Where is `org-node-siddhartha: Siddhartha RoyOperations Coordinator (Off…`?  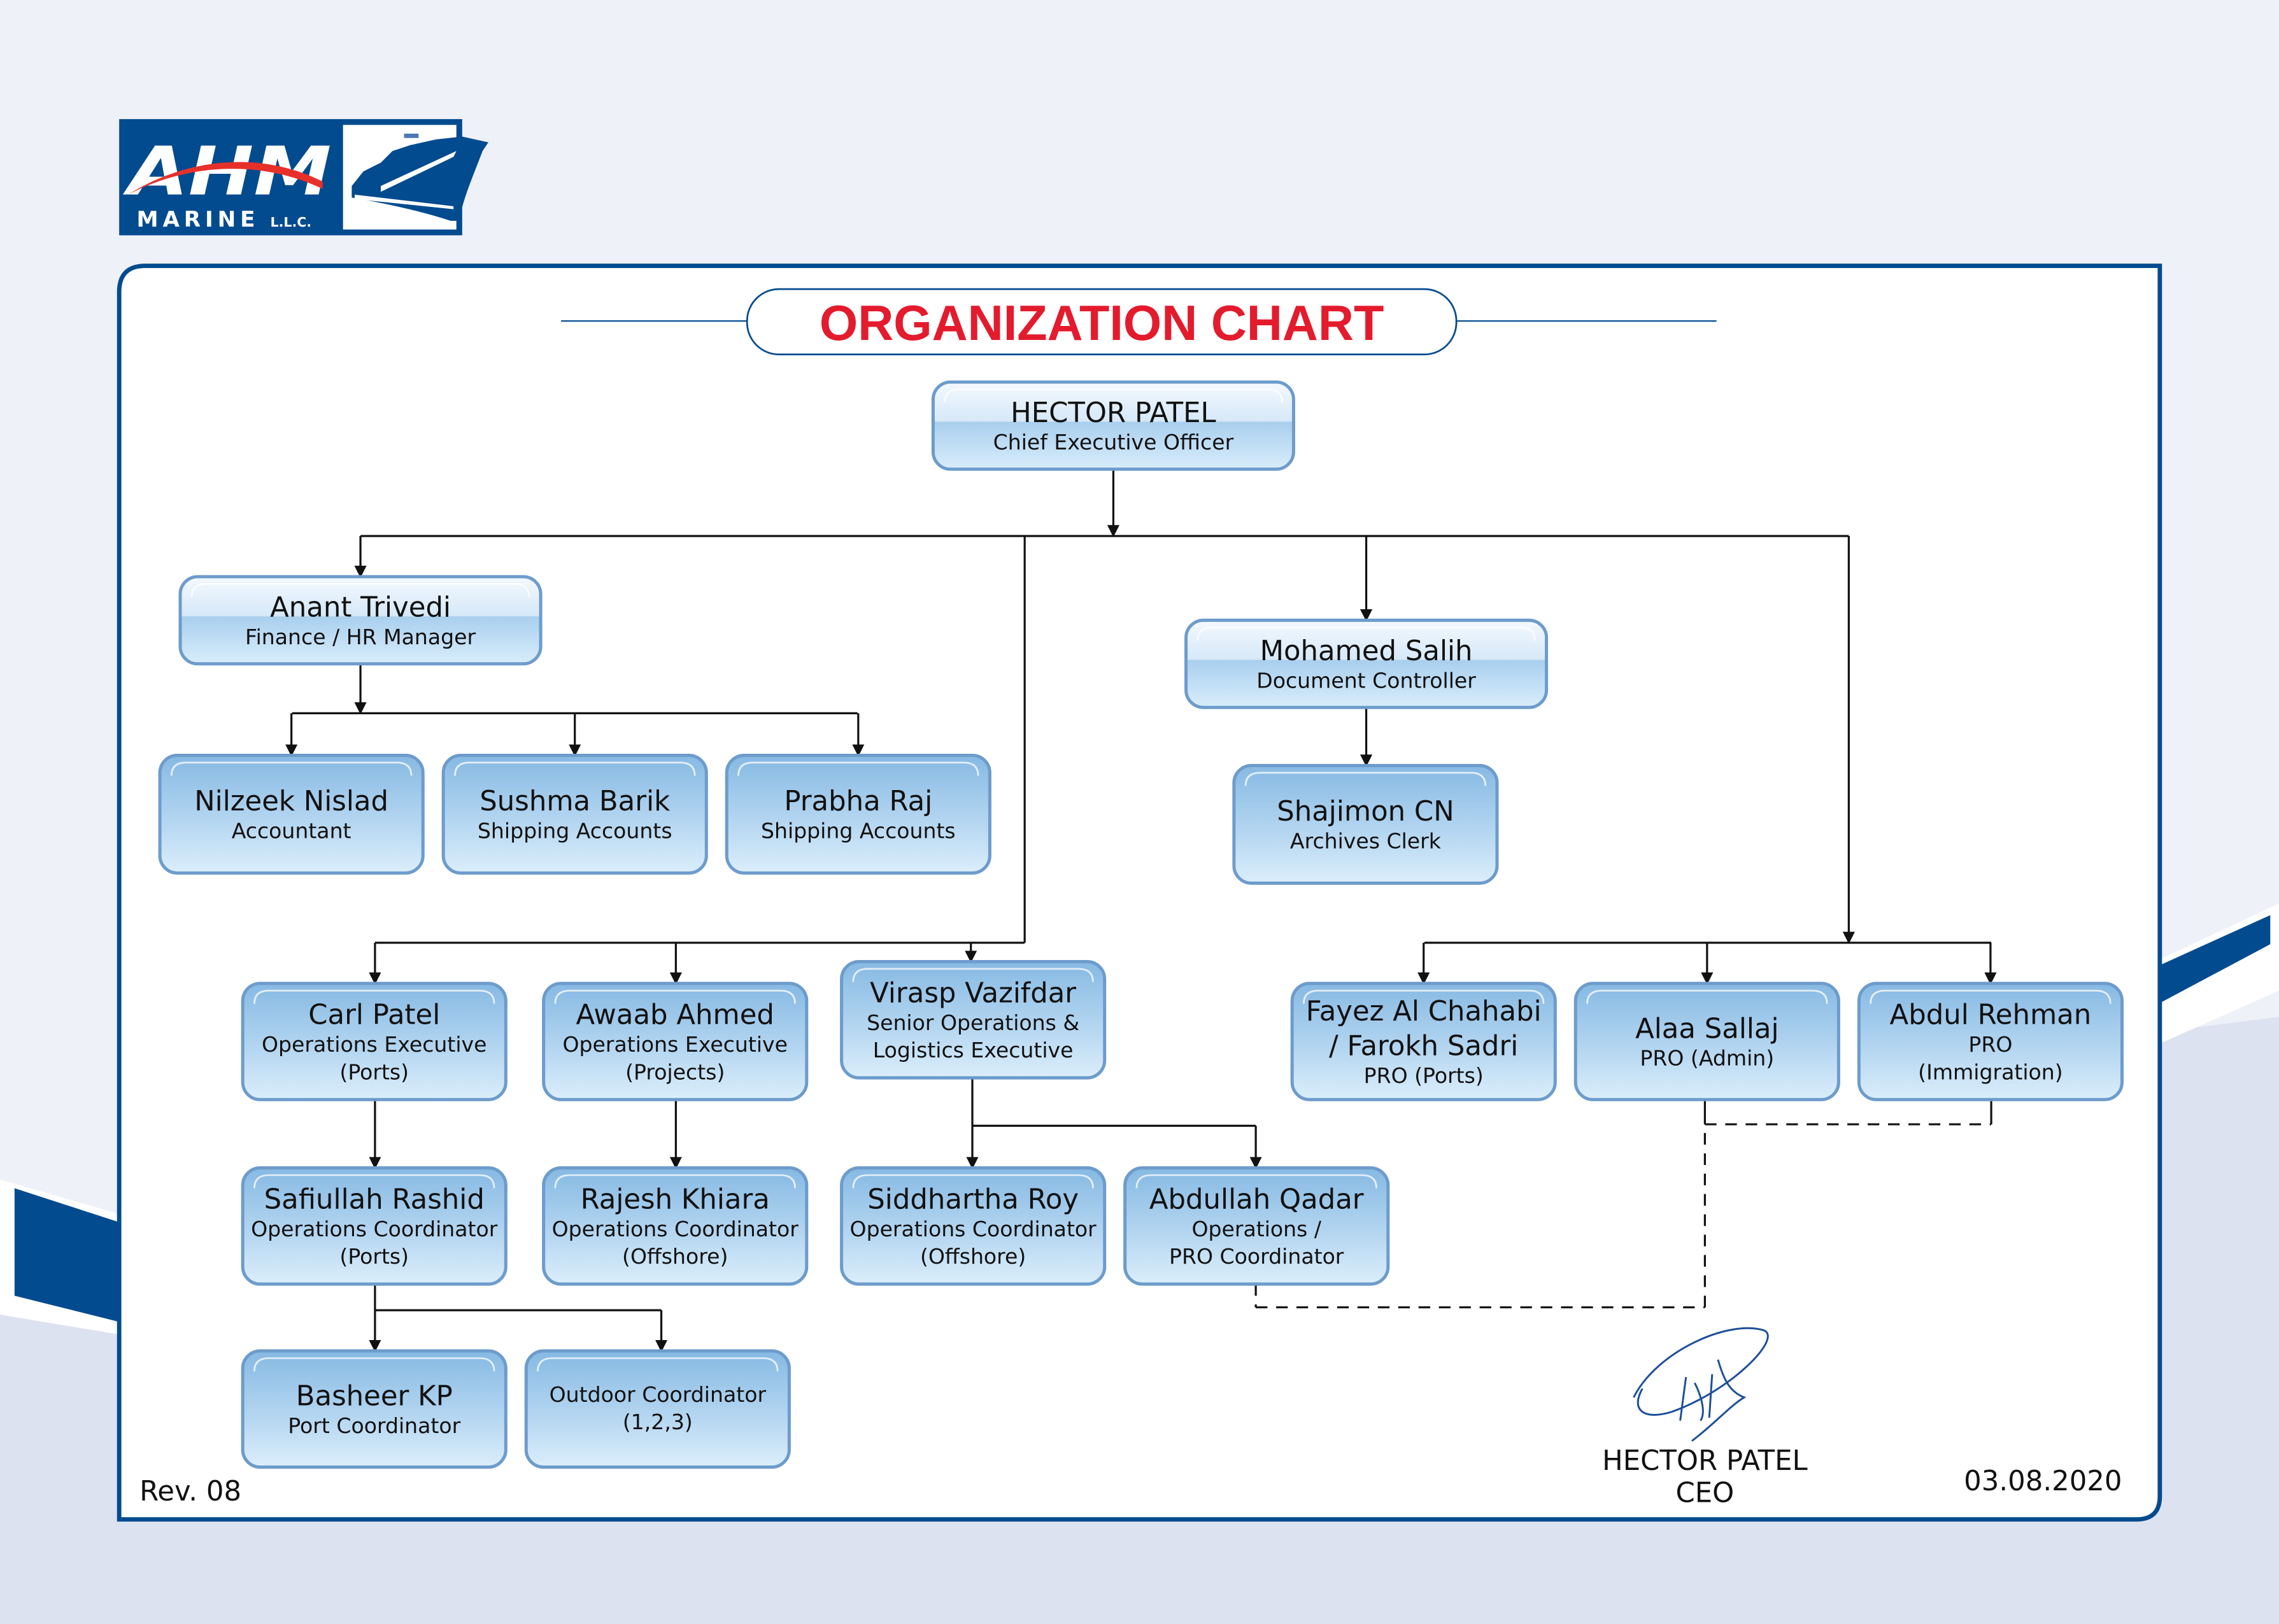 org-node-siddhartha: Siddhartha RoyOperations Coordinator (Off… is located at coordinates (973, 1226).